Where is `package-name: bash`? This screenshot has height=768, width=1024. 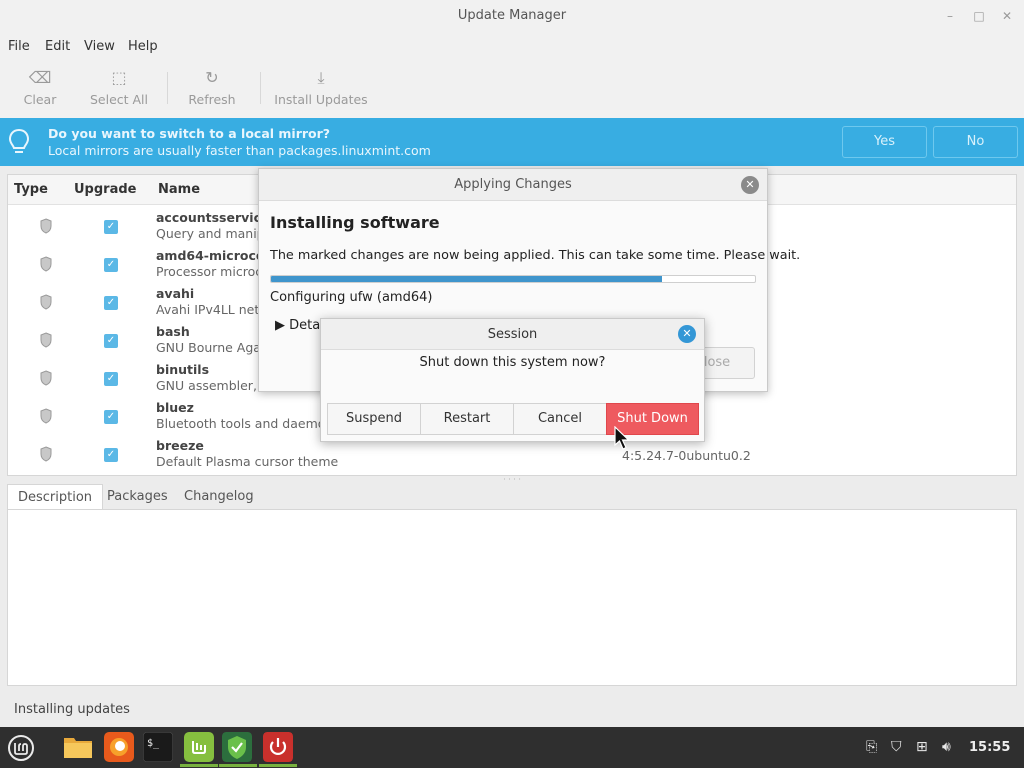
package-name: bash is located at coordinates (173, 331).